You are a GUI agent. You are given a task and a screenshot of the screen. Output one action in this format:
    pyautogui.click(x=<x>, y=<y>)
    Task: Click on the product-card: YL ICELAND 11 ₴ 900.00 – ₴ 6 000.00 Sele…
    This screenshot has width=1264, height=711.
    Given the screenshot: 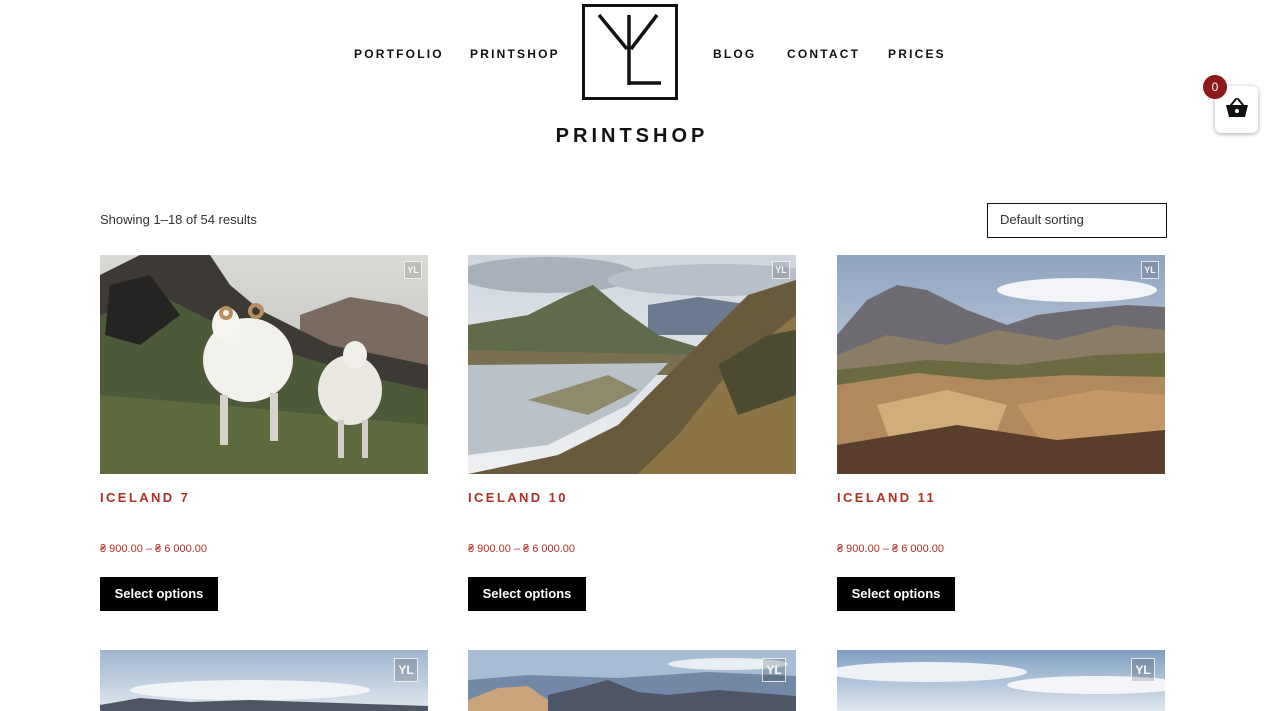 What is the action you would take?
    pyautogui.click(x=1001, y=433)
    